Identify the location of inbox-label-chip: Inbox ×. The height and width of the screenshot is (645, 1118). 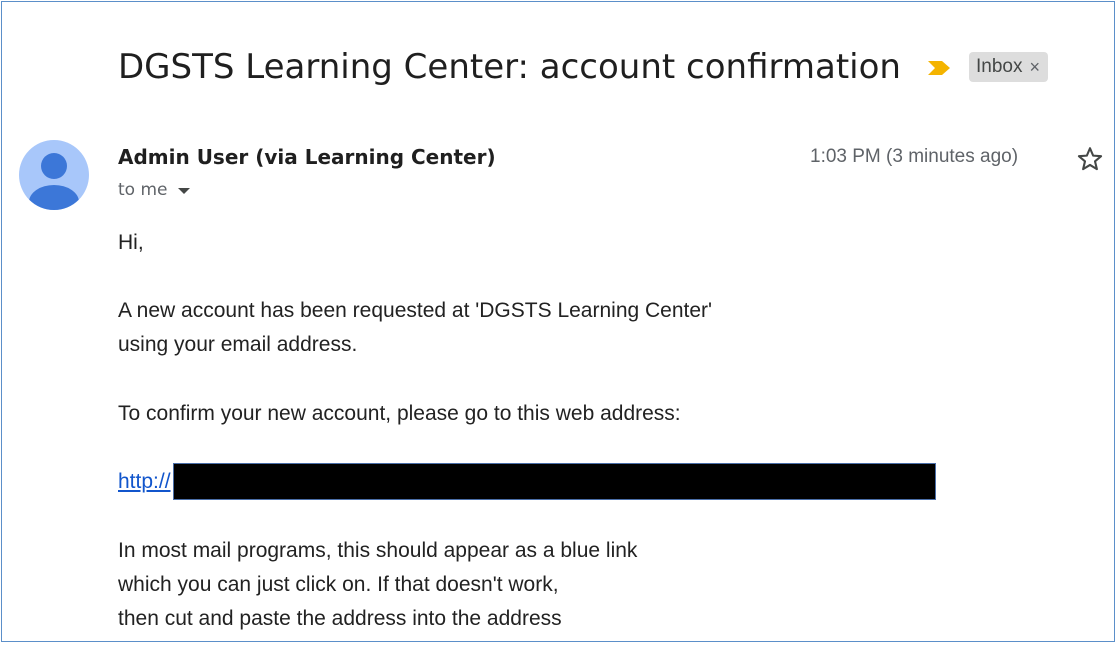
(1008, 67).